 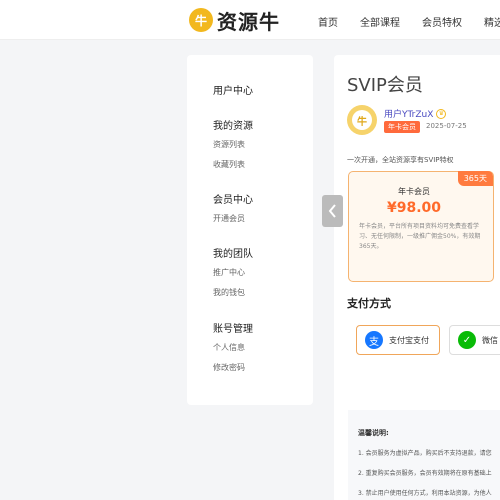 I want to click on plan-price: ¥98.00, so click(x=414, y=208).